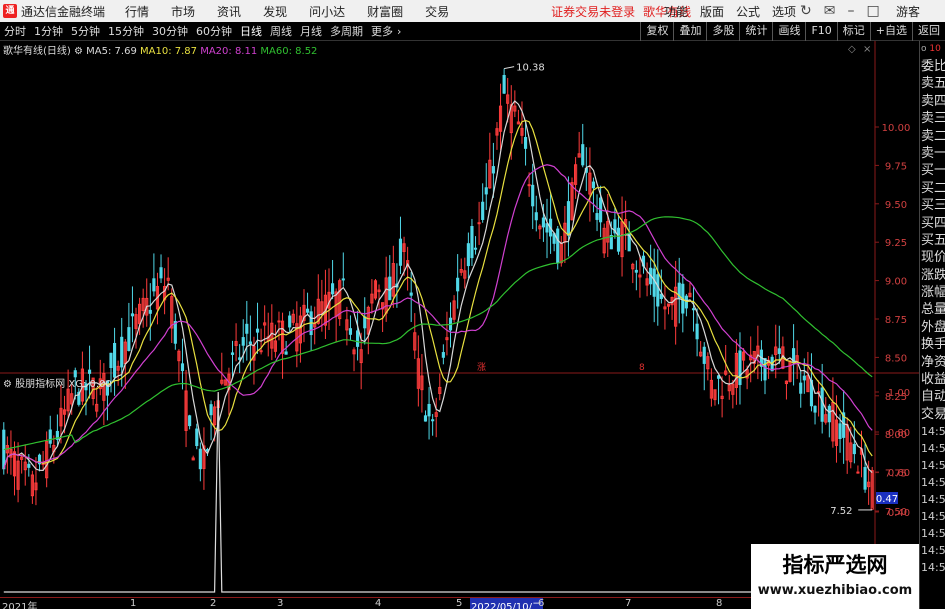 The height and width of the screenshot is (609, 945). Describe the element at coordinates (311, 31) in the screenshot. I see `period-monthly: 月线` at that location.